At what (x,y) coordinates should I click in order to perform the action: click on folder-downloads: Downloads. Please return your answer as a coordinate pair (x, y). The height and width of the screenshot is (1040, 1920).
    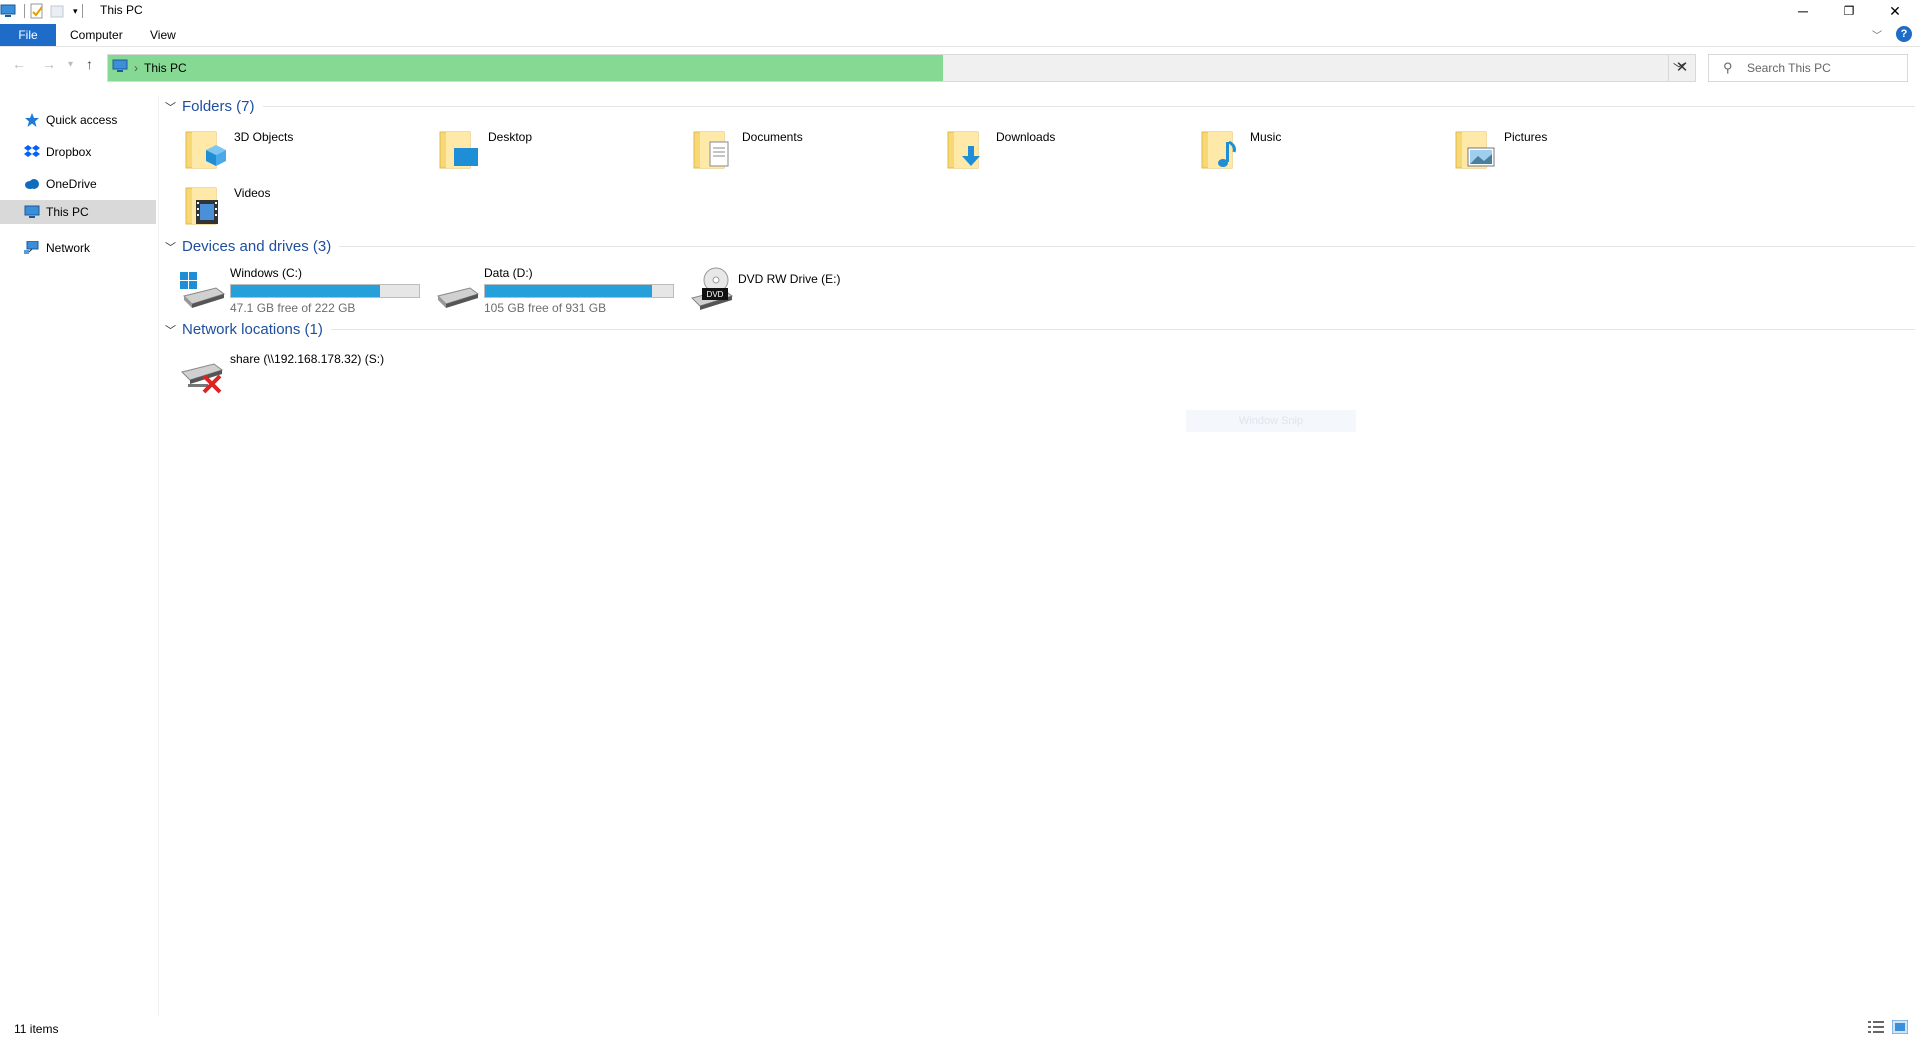
    Looking at the image, I should click on (999, 150).